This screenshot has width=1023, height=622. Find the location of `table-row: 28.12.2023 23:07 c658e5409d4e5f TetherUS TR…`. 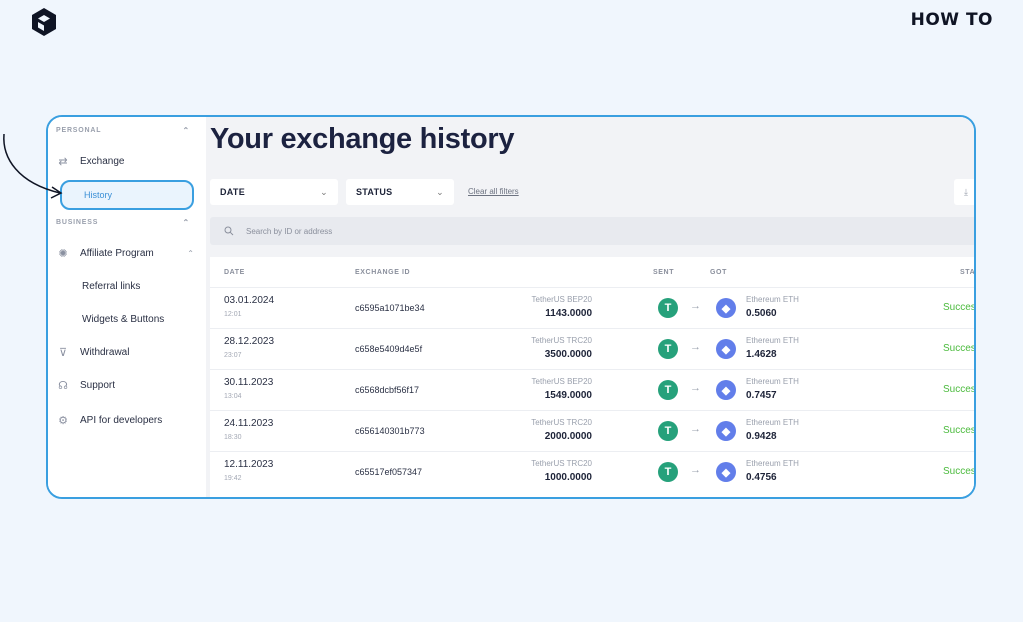

table-row: 28.12.2023 23:07 c658e5409d4e5f TetherUS TR… is located at coordinates (593, 348).